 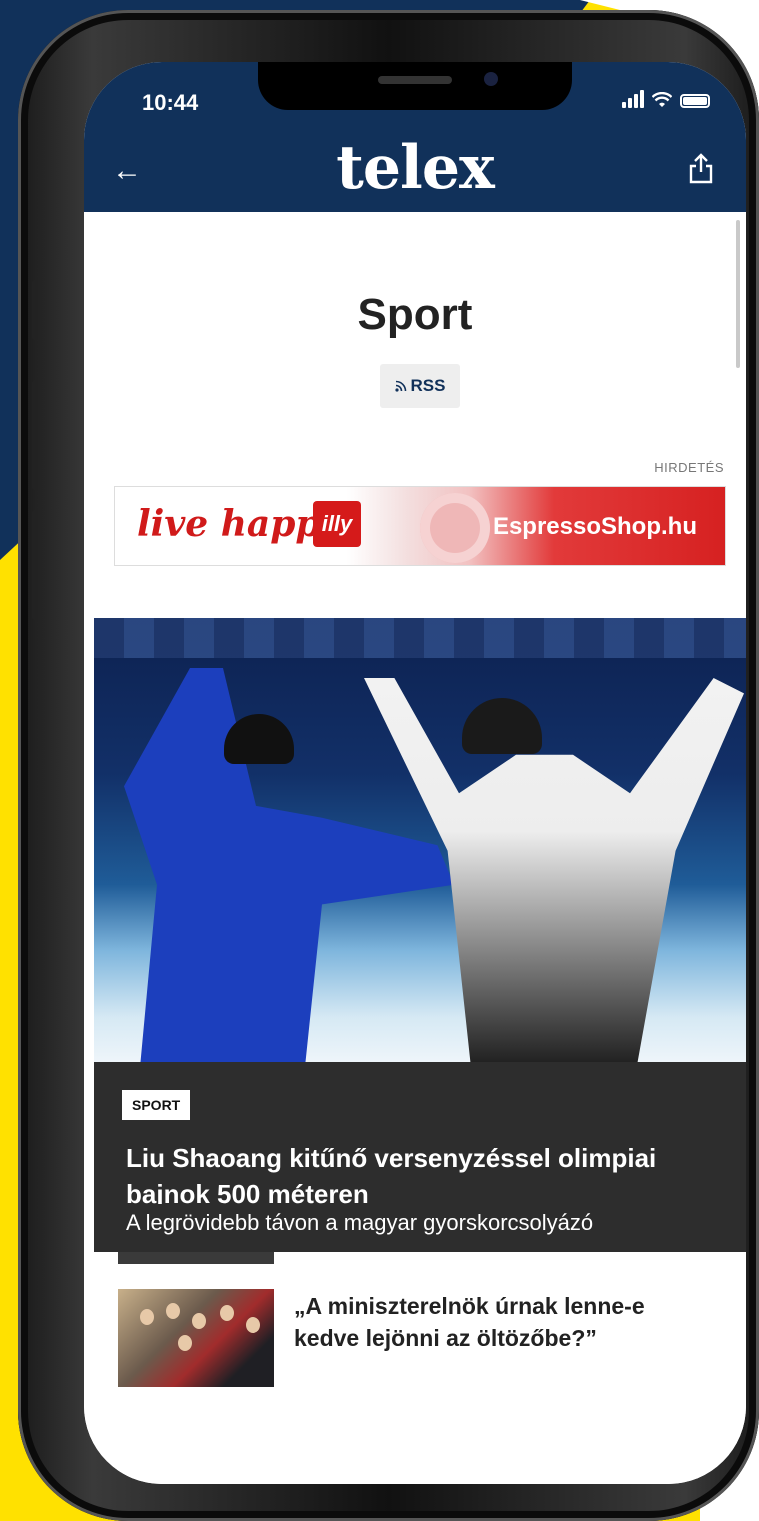 I want to click on status-icons, so click(x=666, y=99).